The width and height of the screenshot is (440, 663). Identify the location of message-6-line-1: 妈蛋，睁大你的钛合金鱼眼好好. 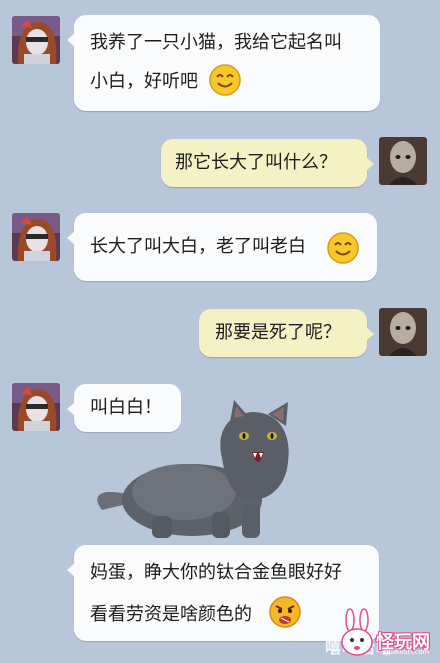
(216, 572).